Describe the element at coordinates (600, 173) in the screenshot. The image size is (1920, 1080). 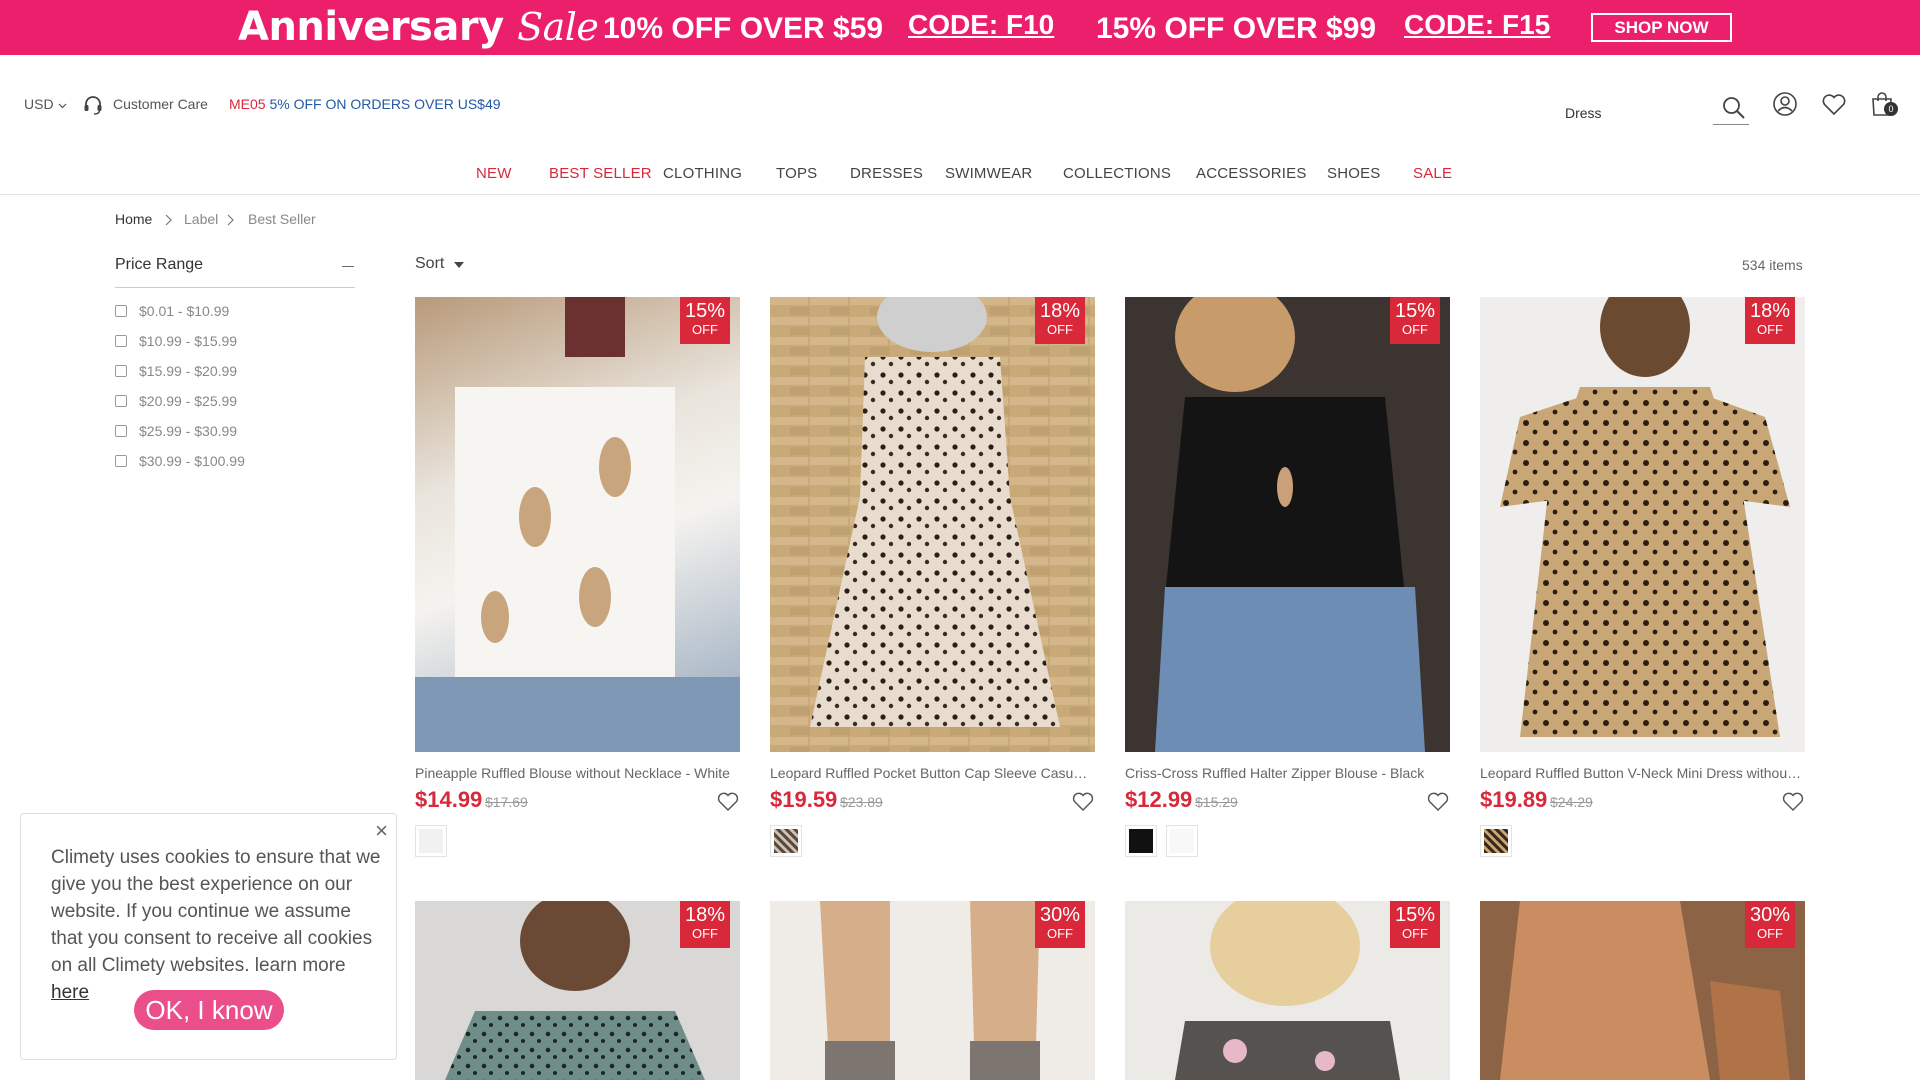
I see `nav-best-seller: BEST SELLER` at that location.